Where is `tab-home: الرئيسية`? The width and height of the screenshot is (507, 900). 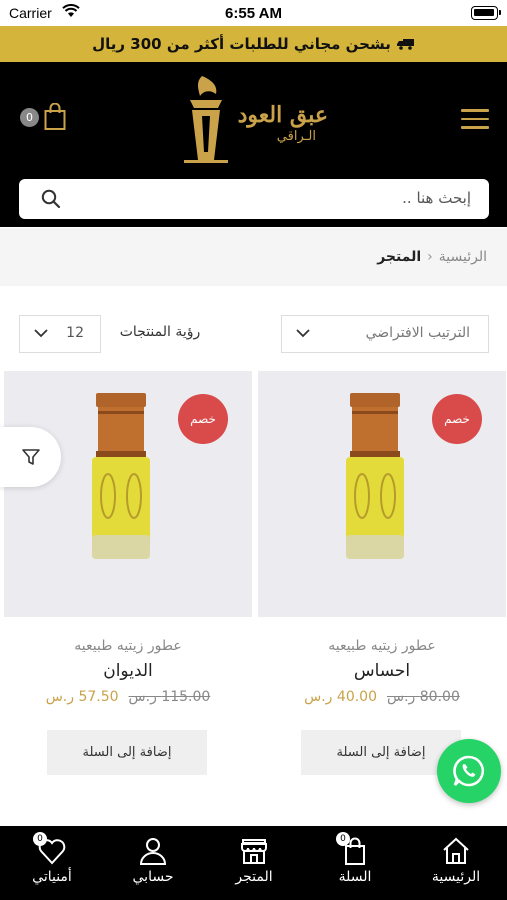
tab-home: الرئيسية is located at coordinates (456, 860).